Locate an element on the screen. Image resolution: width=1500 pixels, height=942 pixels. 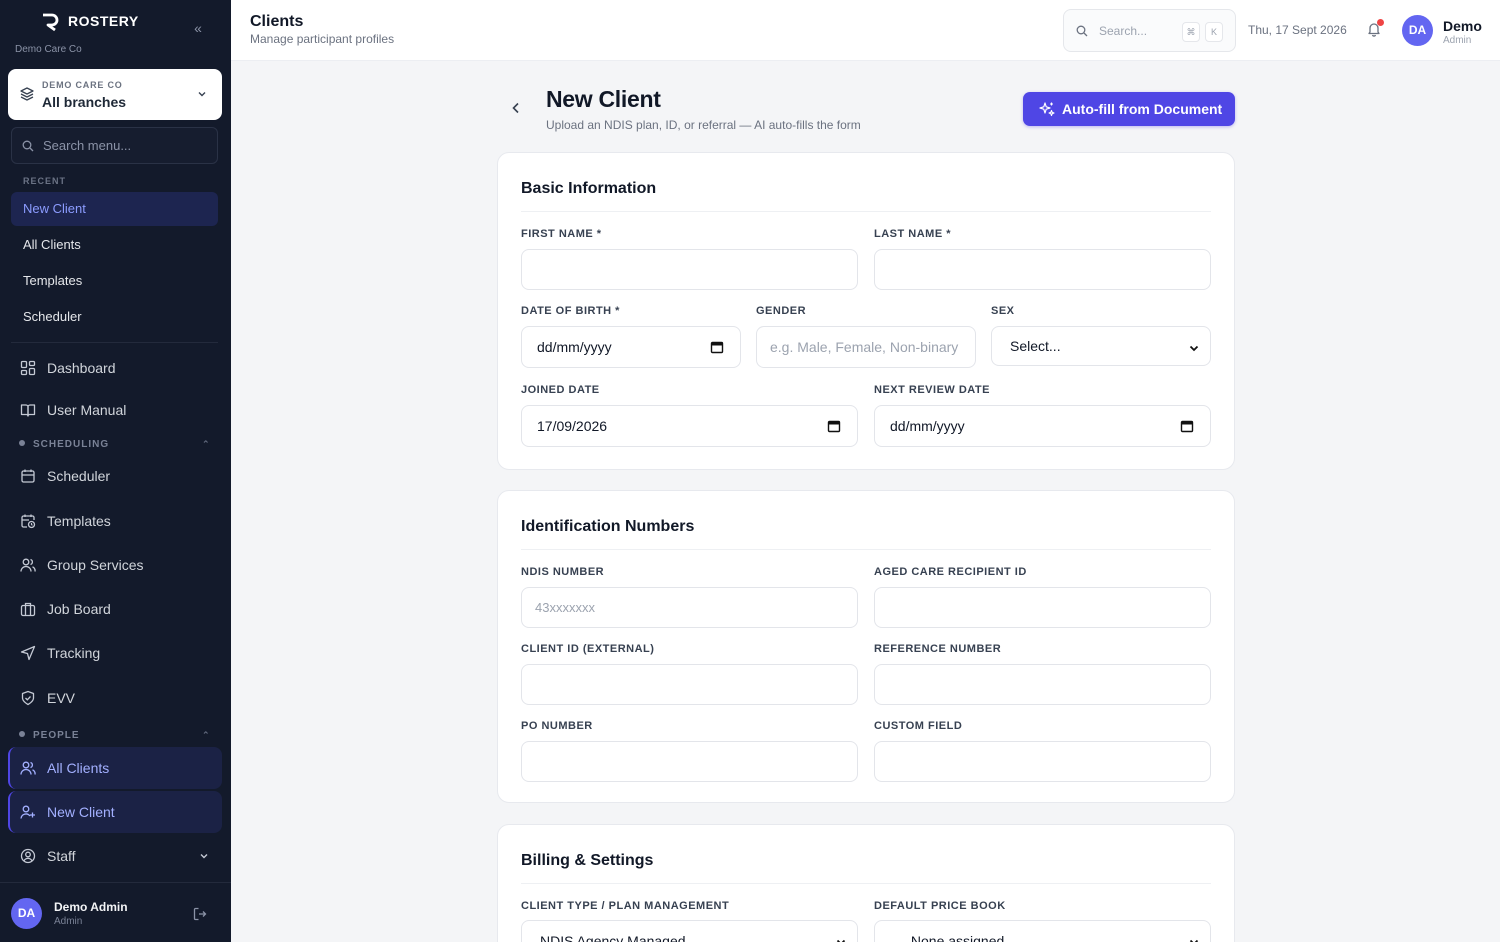
joined-value: 17/09/2026 is located at coordinates (572, 426).